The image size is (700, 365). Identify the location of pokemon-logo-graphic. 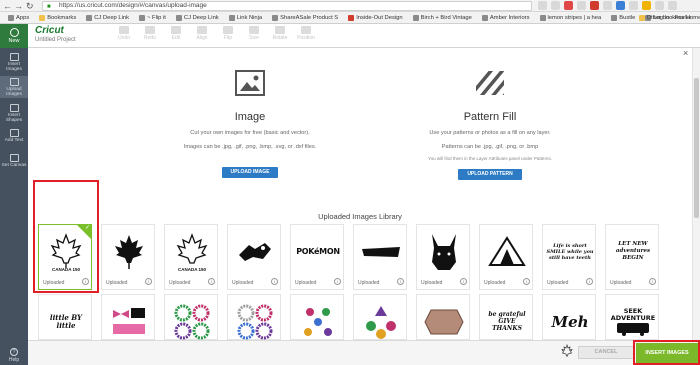
(381, 251).